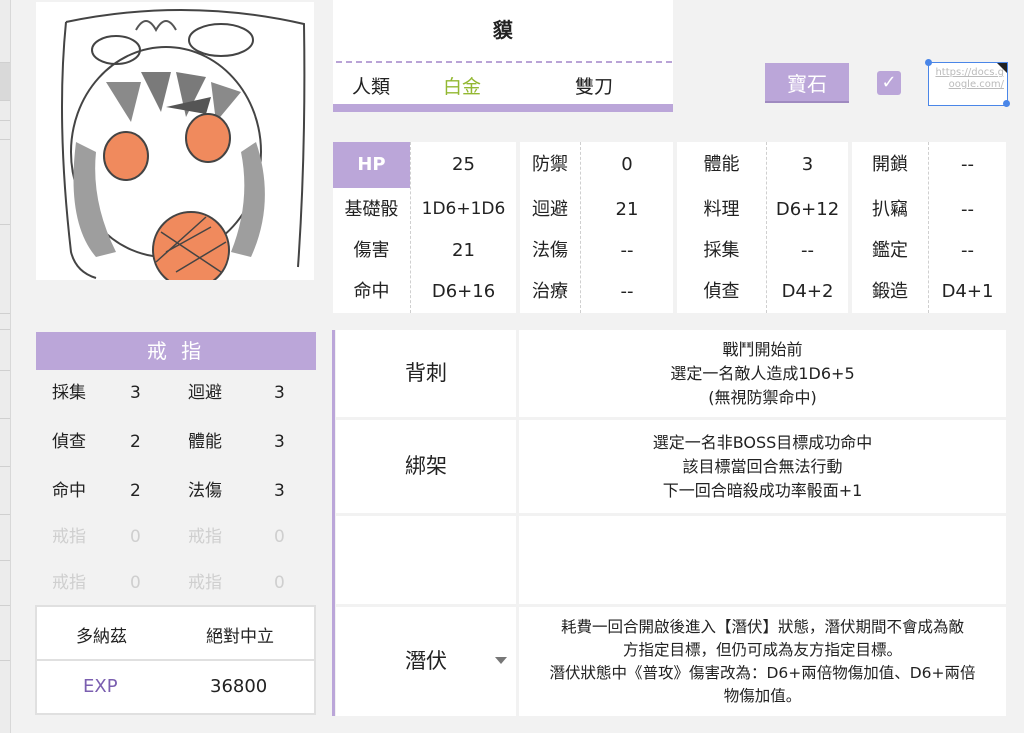 This screenshot has width=1024, height=733. Describe the element at coordinates (426, 560) in the screenshot. I see `skill-name-empty` at that location.